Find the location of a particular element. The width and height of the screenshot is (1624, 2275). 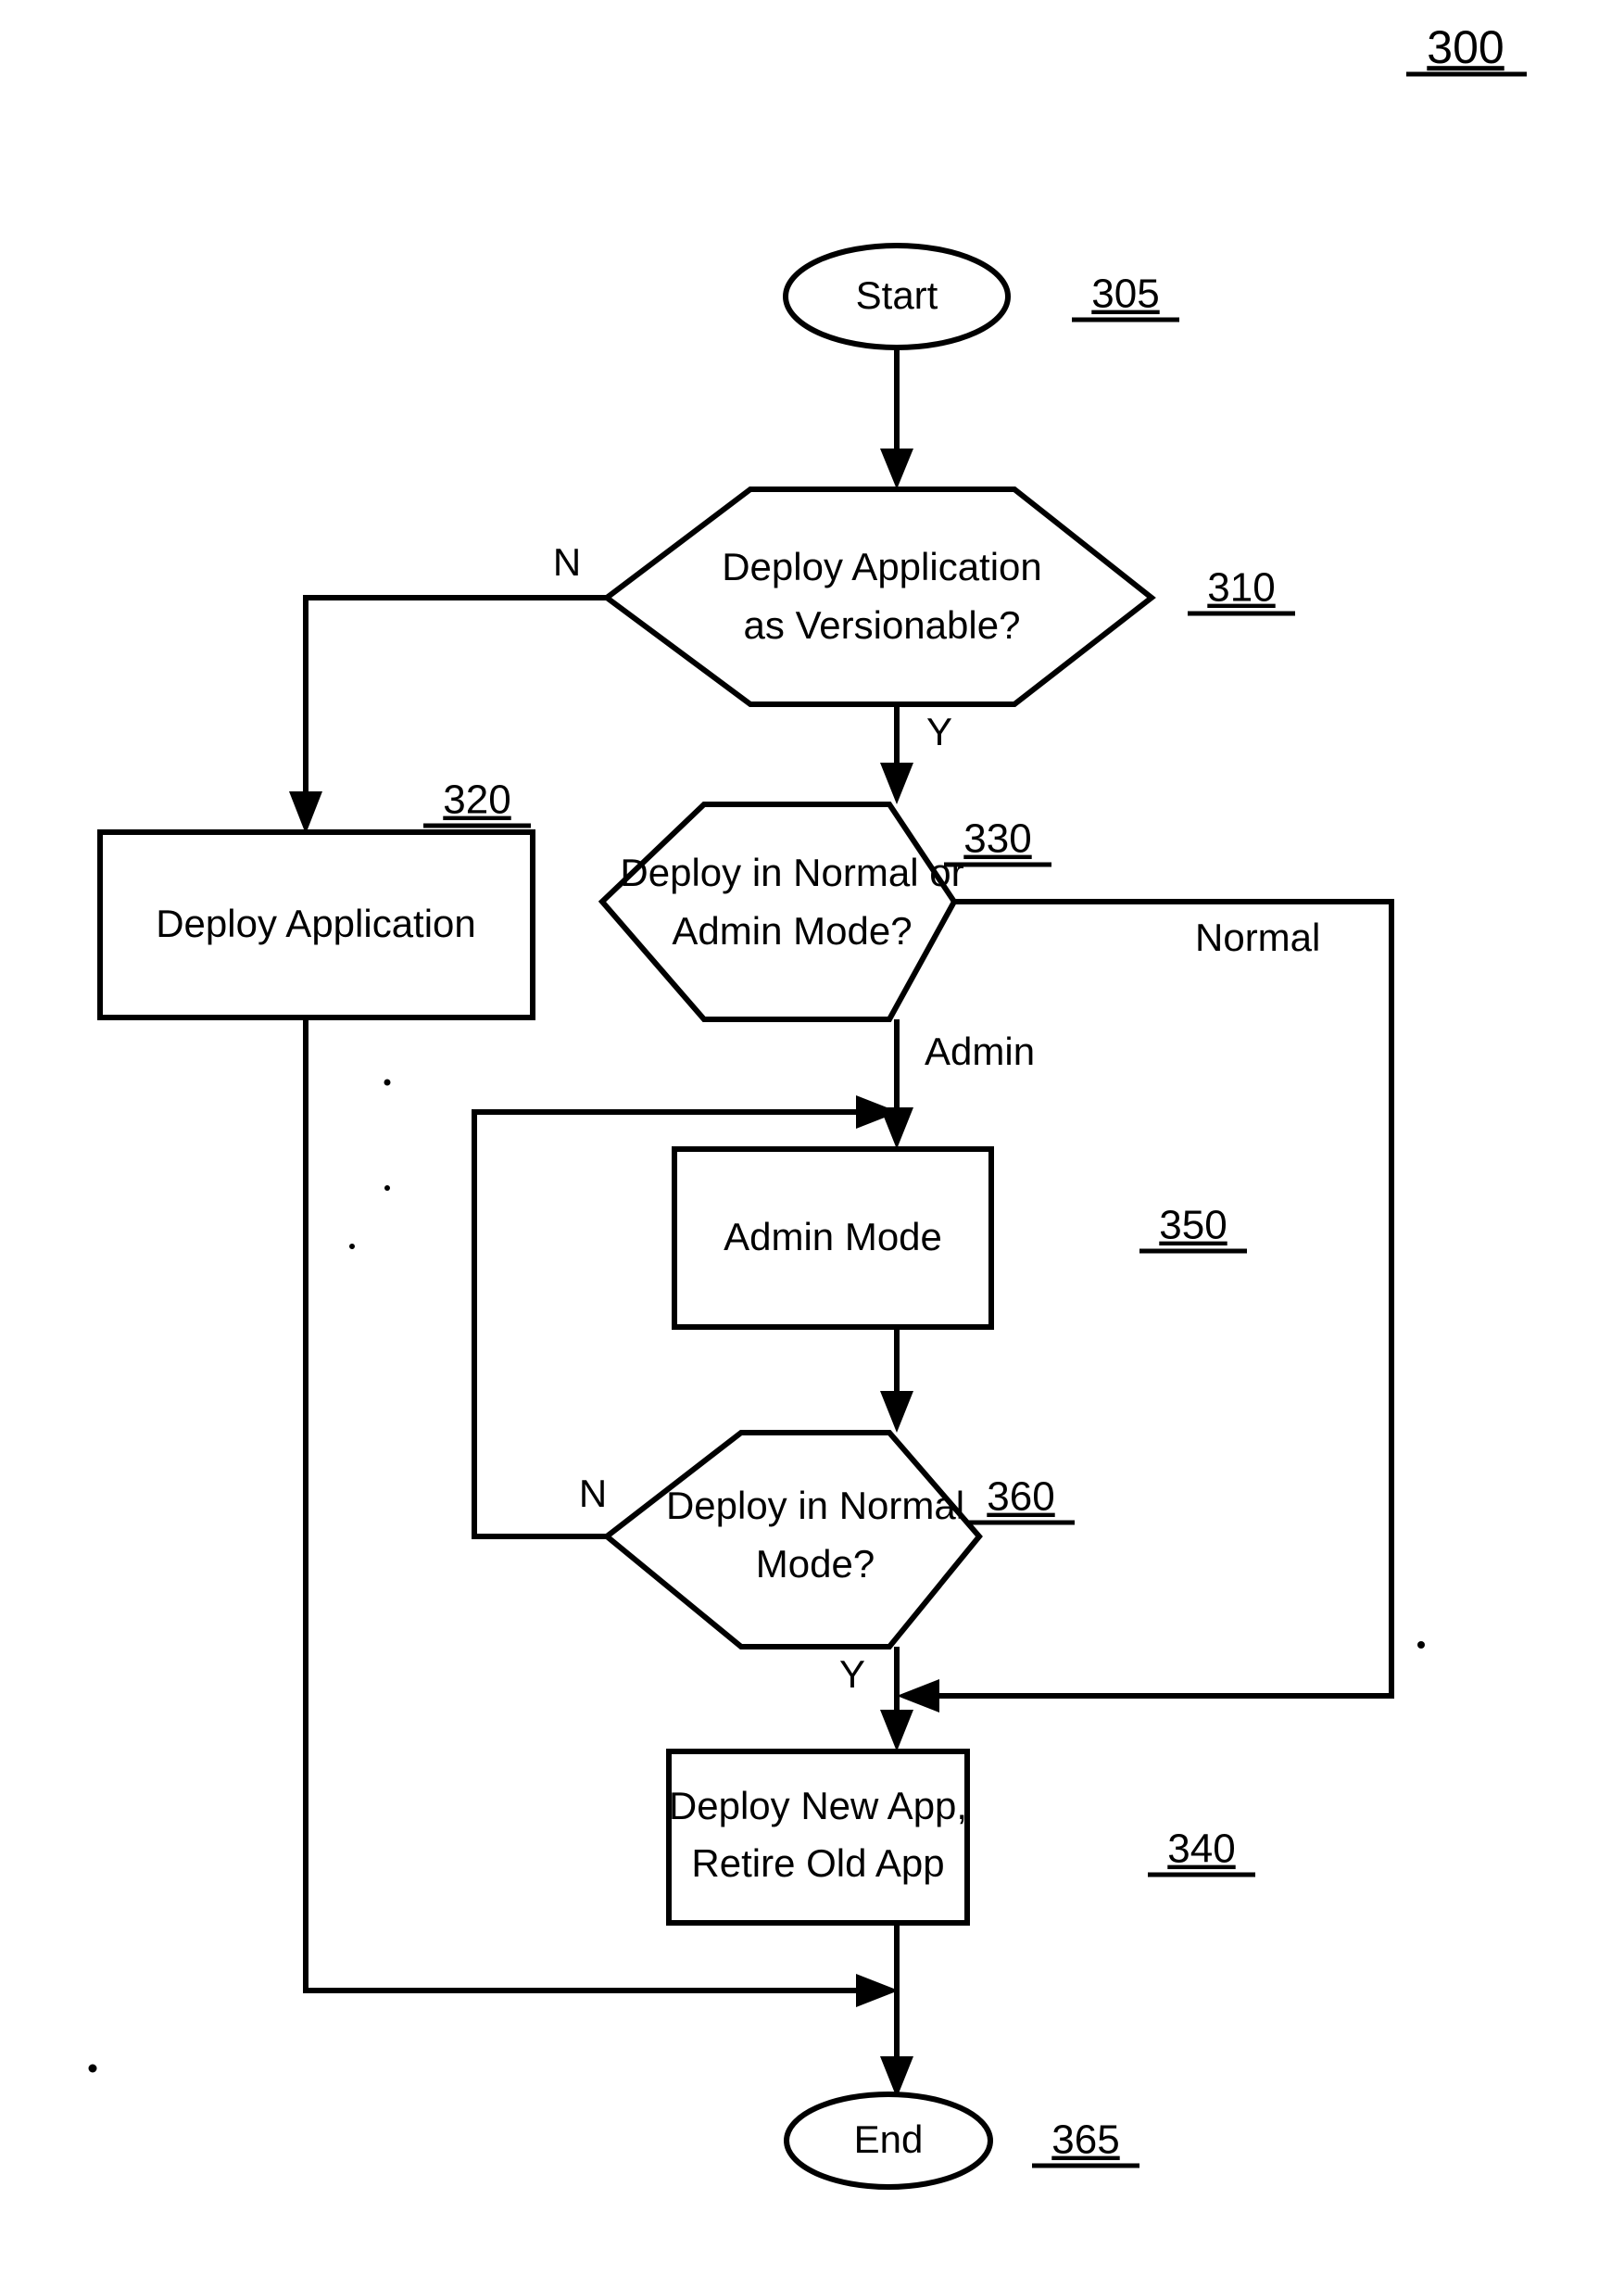

decision-normal-mode-label-line2: Mode? is located at coordinates (815, 1564).